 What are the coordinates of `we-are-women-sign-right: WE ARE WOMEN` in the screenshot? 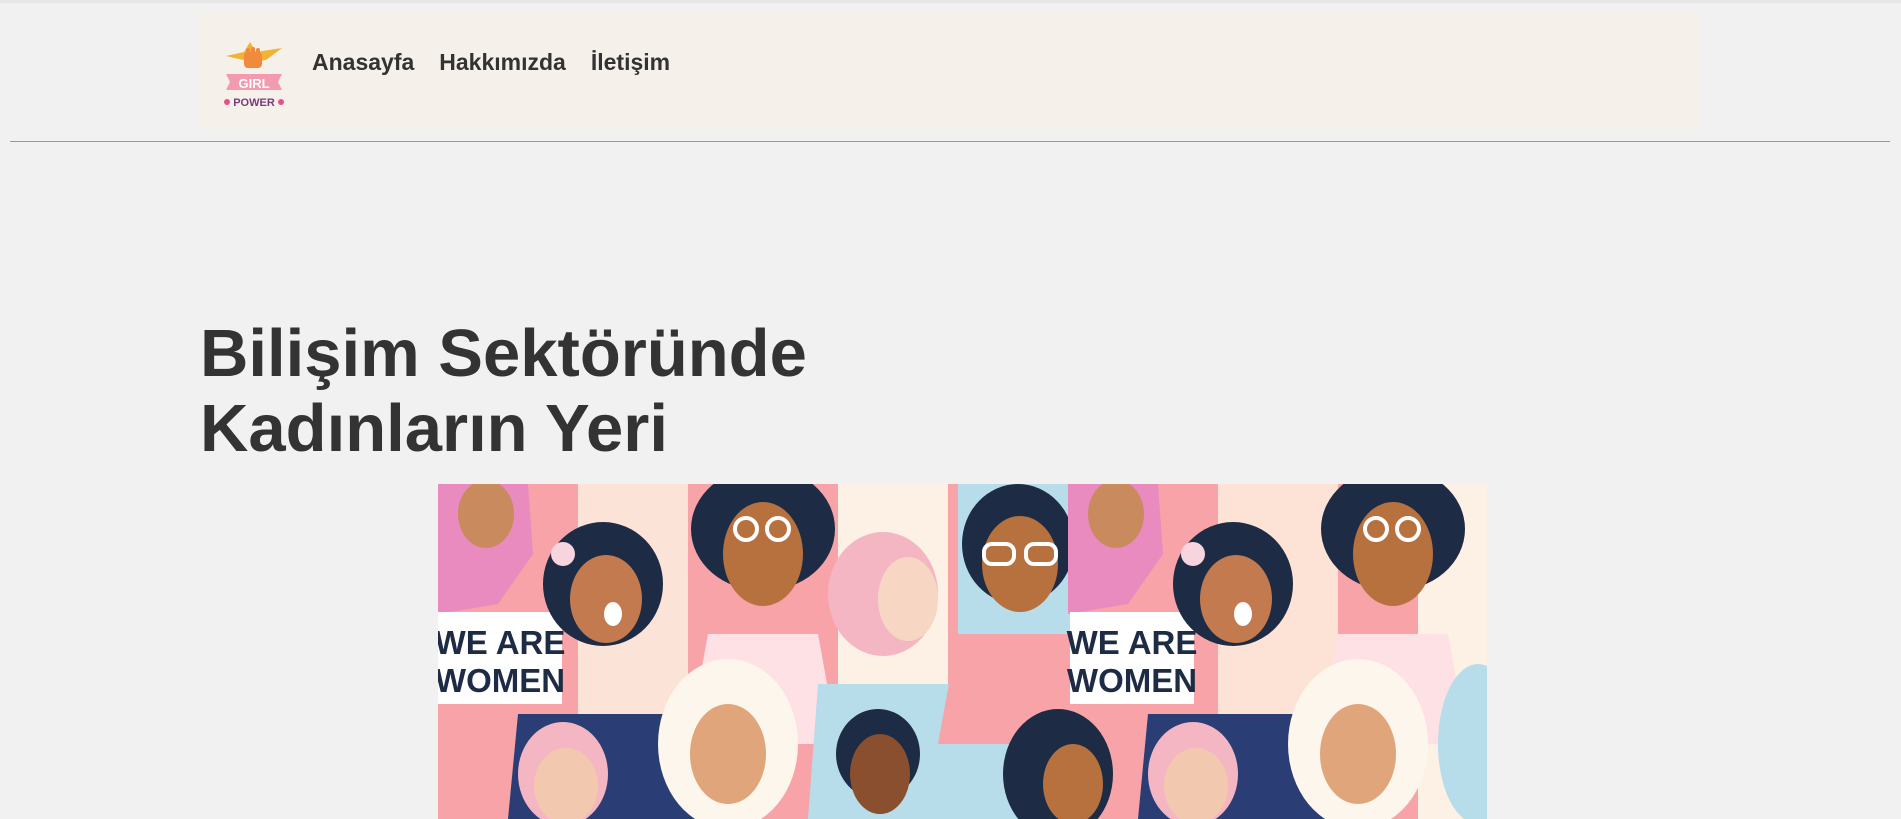 It's located at (1132, 658).